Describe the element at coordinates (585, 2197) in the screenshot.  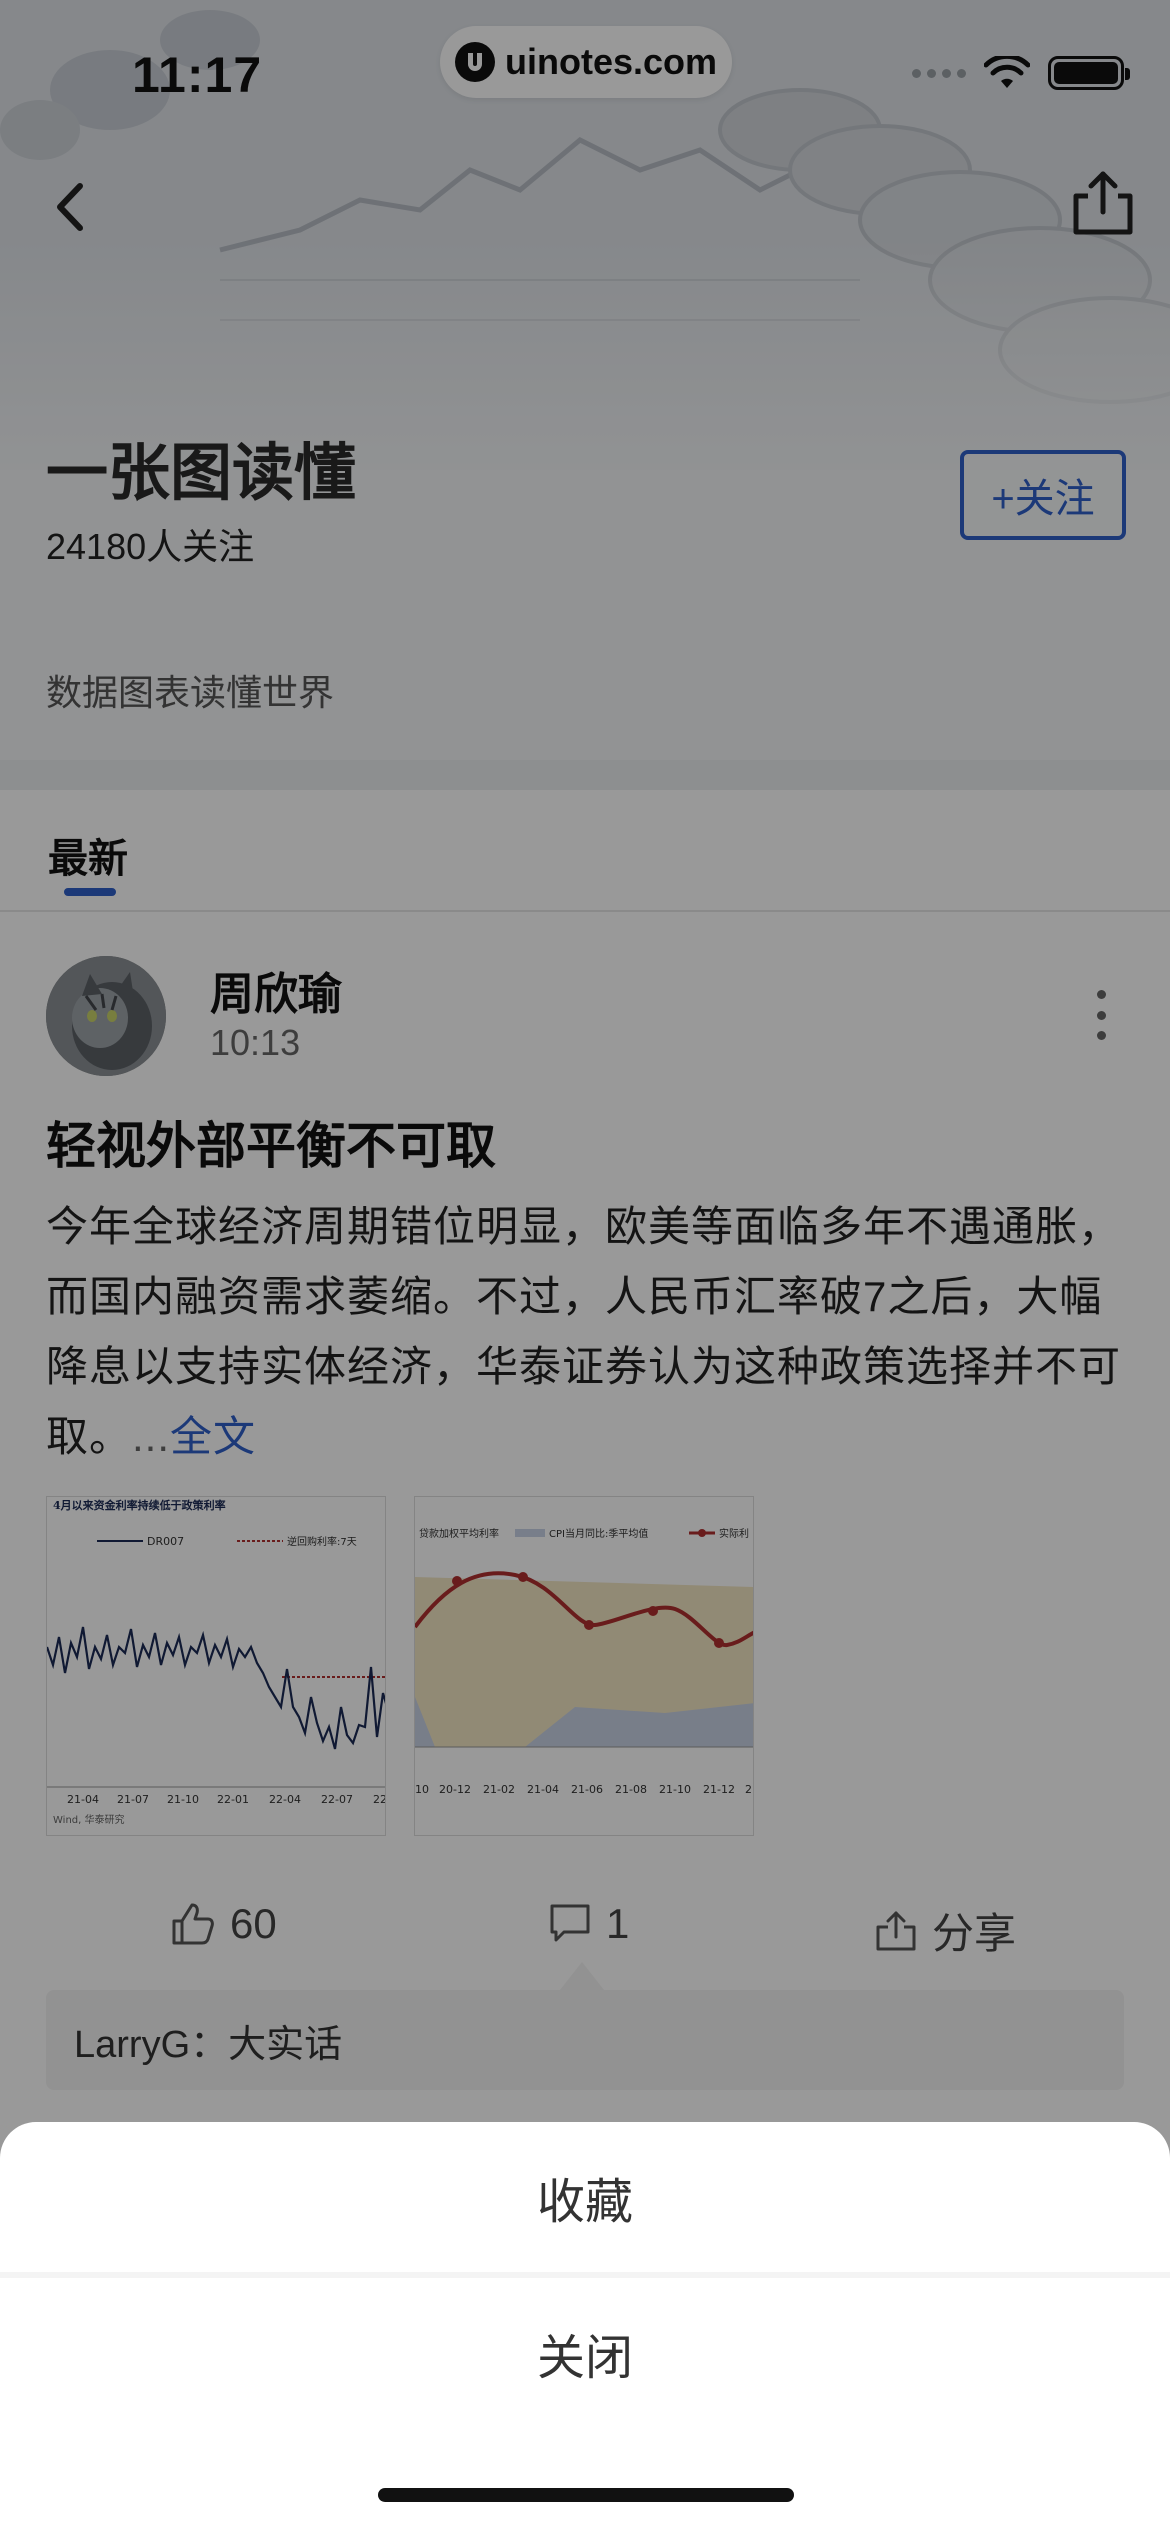
I see `favorite-button: 收藏` at that location.